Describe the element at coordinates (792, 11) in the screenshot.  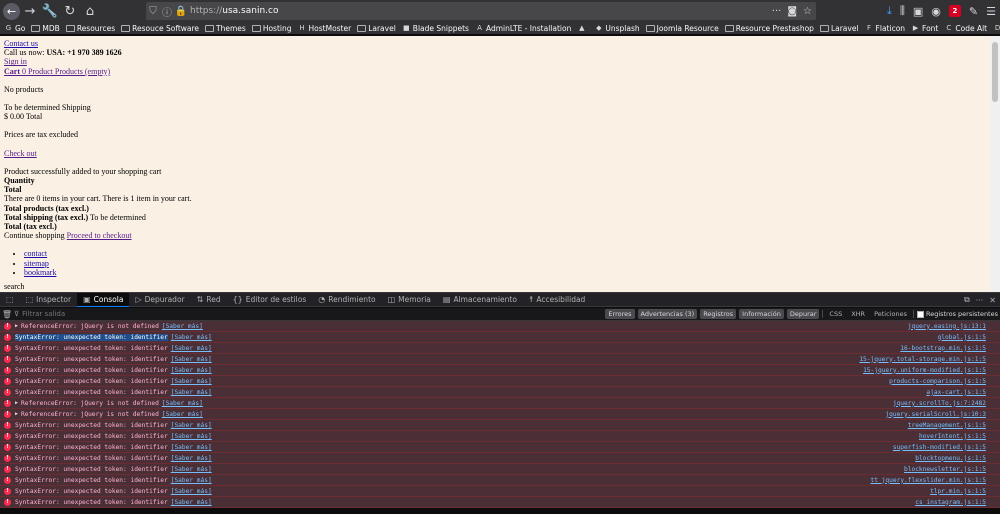
I see `pocket-icon: ◙` at that location.